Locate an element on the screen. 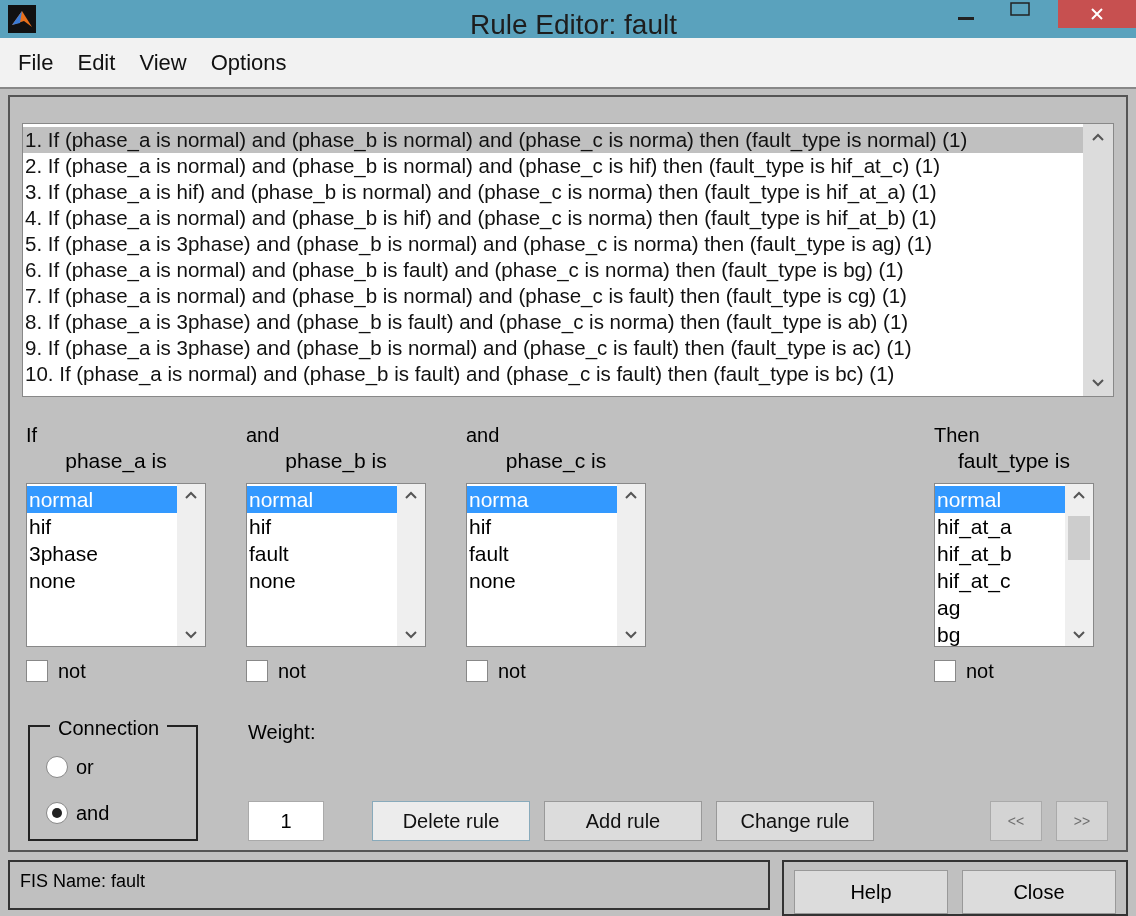  app-logo-icon is located at coordinates (22, 18).